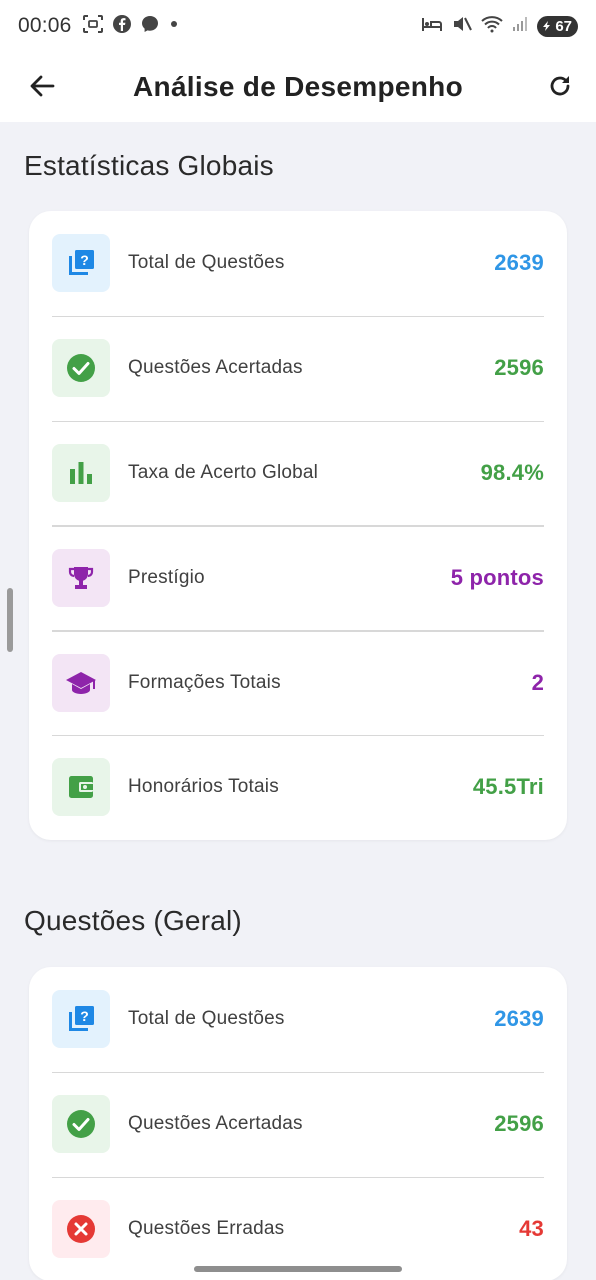 Image resolution: width=596 pixels, height=1280 pixels. Describe the element at coordinates (204, 682) in the screenshot. I see `stat-label: Formações Totais` at that location.